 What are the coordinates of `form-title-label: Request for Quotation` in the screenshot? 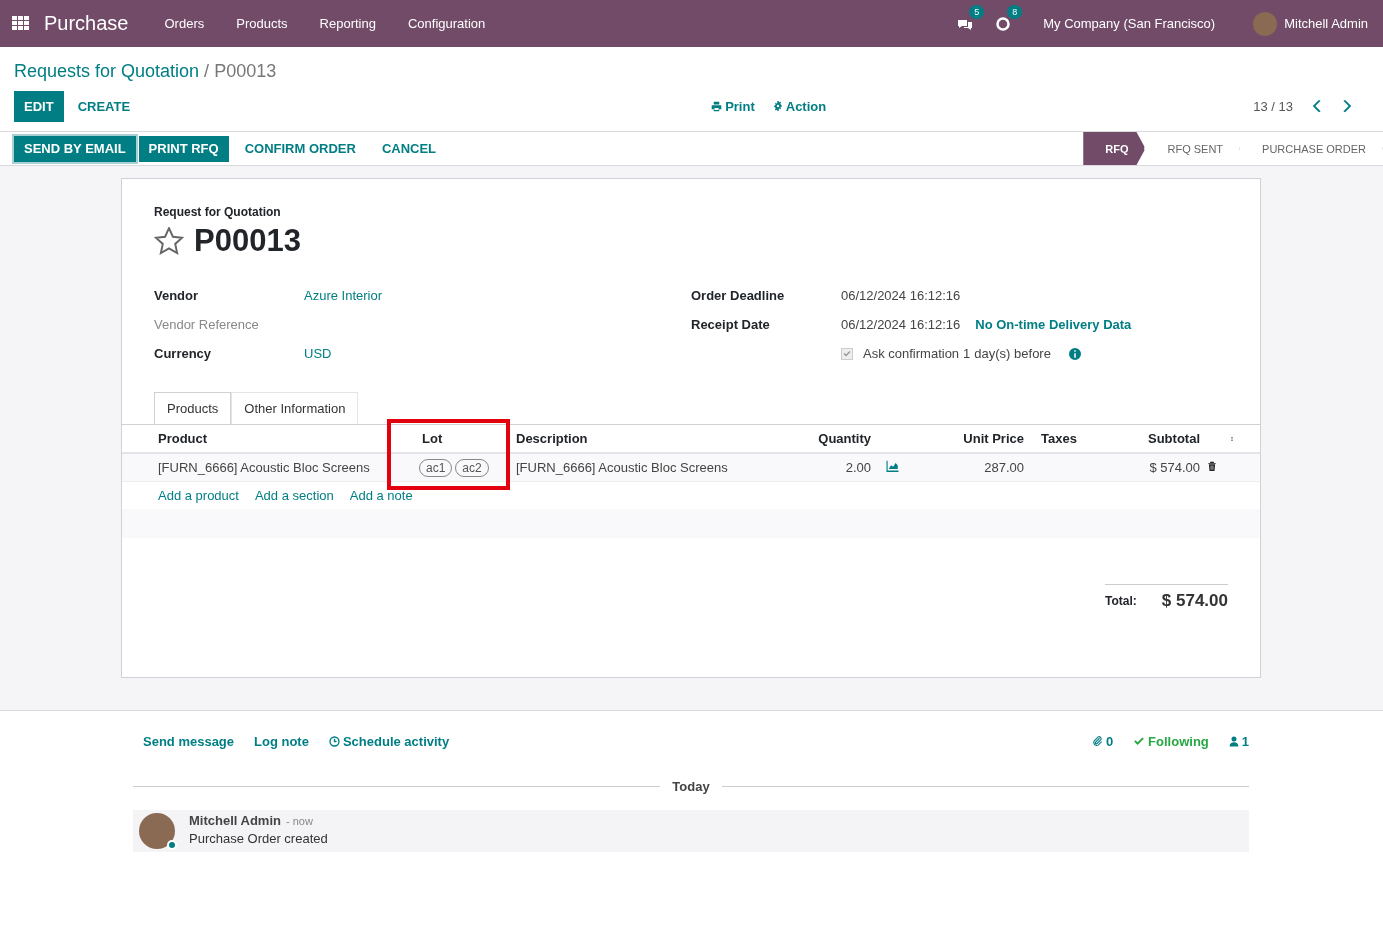 It's located at (218, 212).